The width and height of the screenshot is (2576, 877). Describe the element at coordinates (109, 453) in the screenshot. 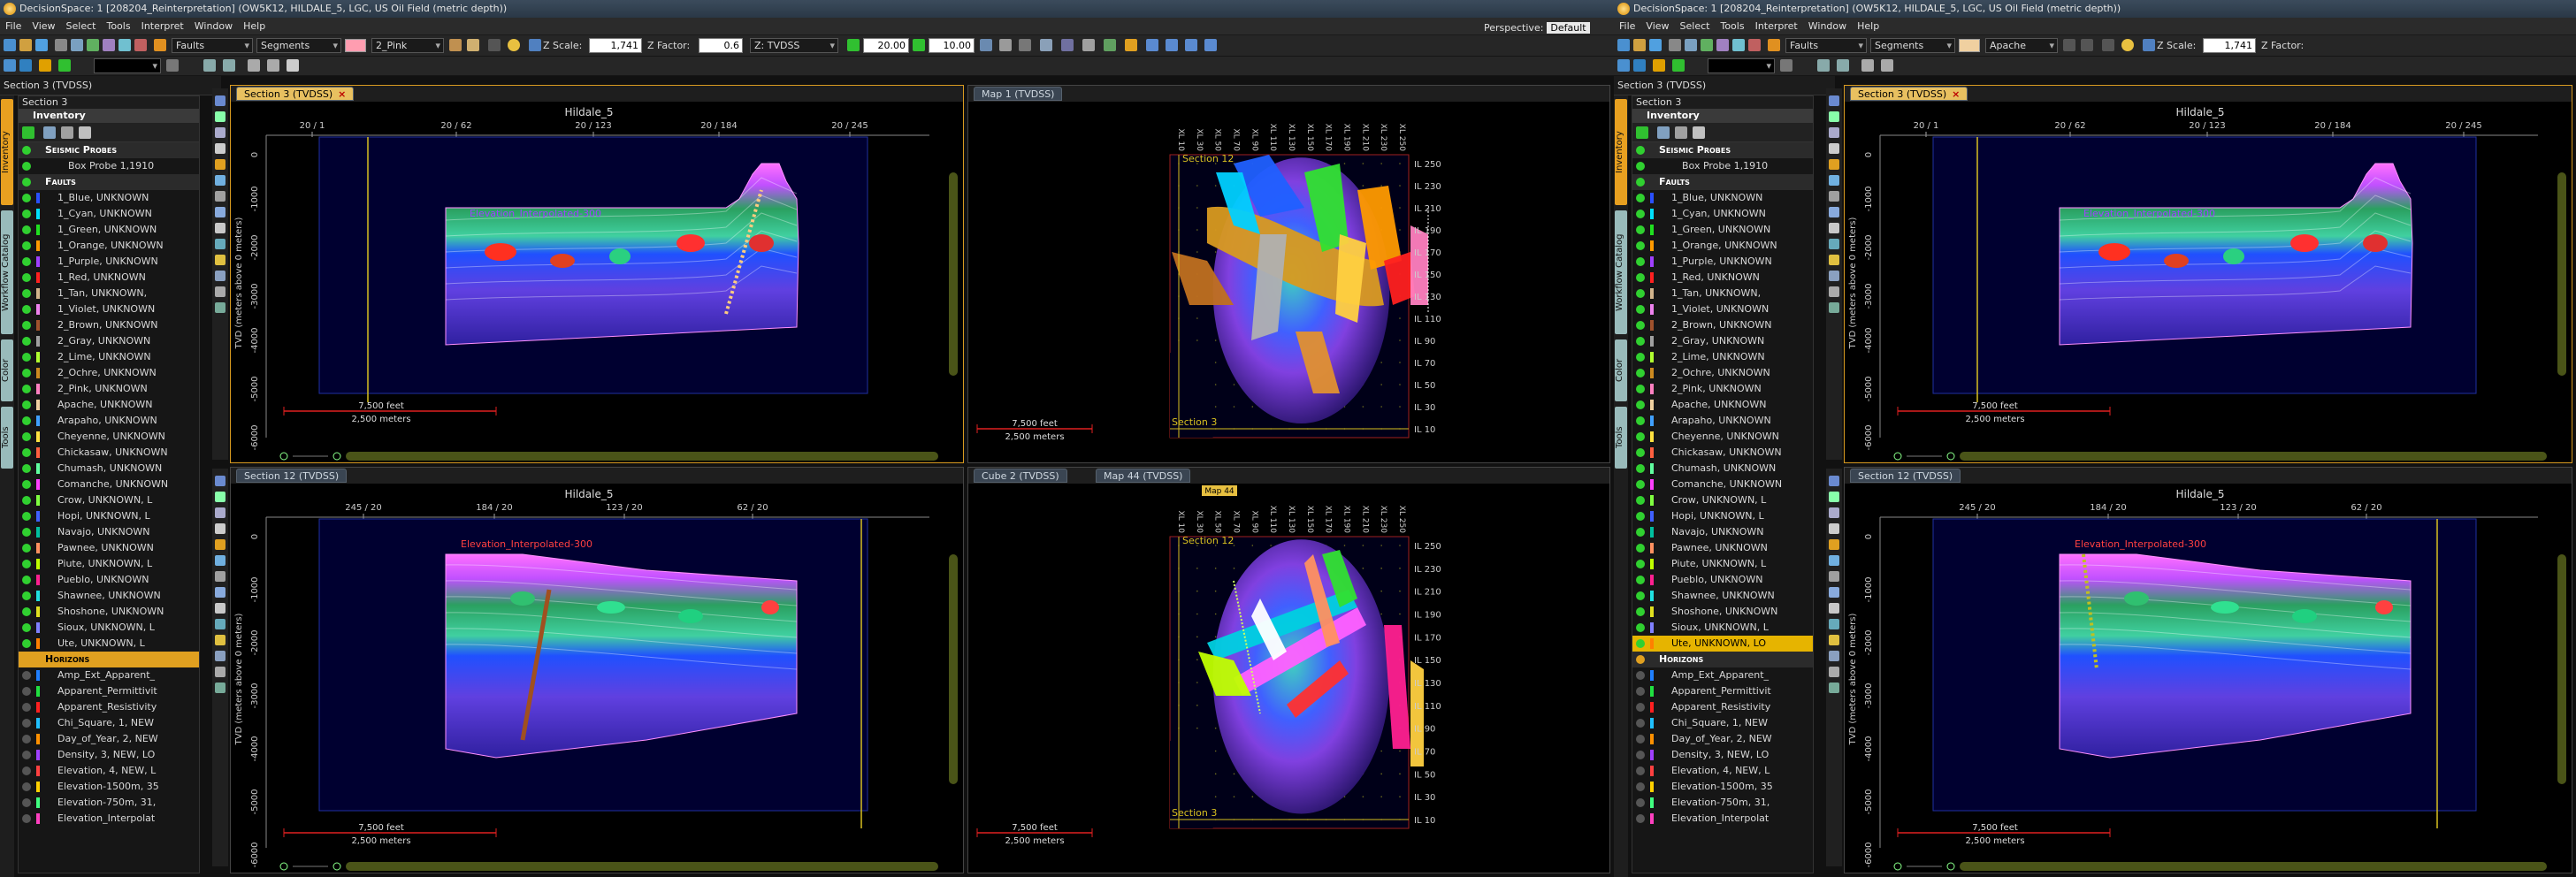

I see `list-item: Chickasaw, UNKNOWN` at that location.